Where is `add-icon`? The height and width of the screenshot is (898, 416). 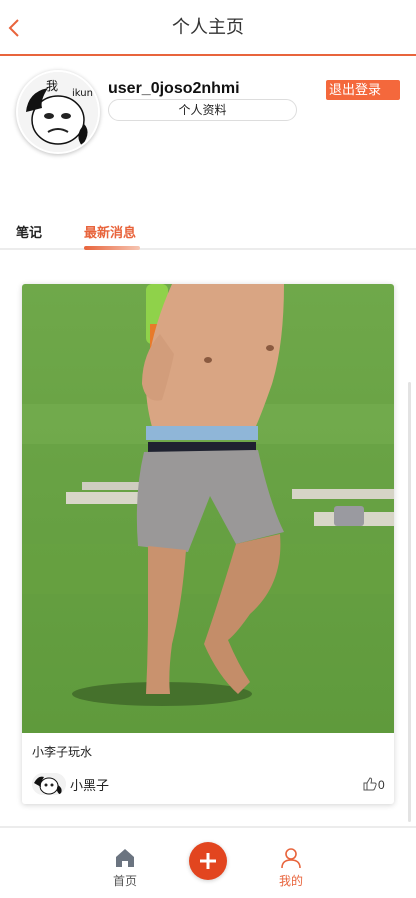
add-icon is located at coordinates (208, 861).